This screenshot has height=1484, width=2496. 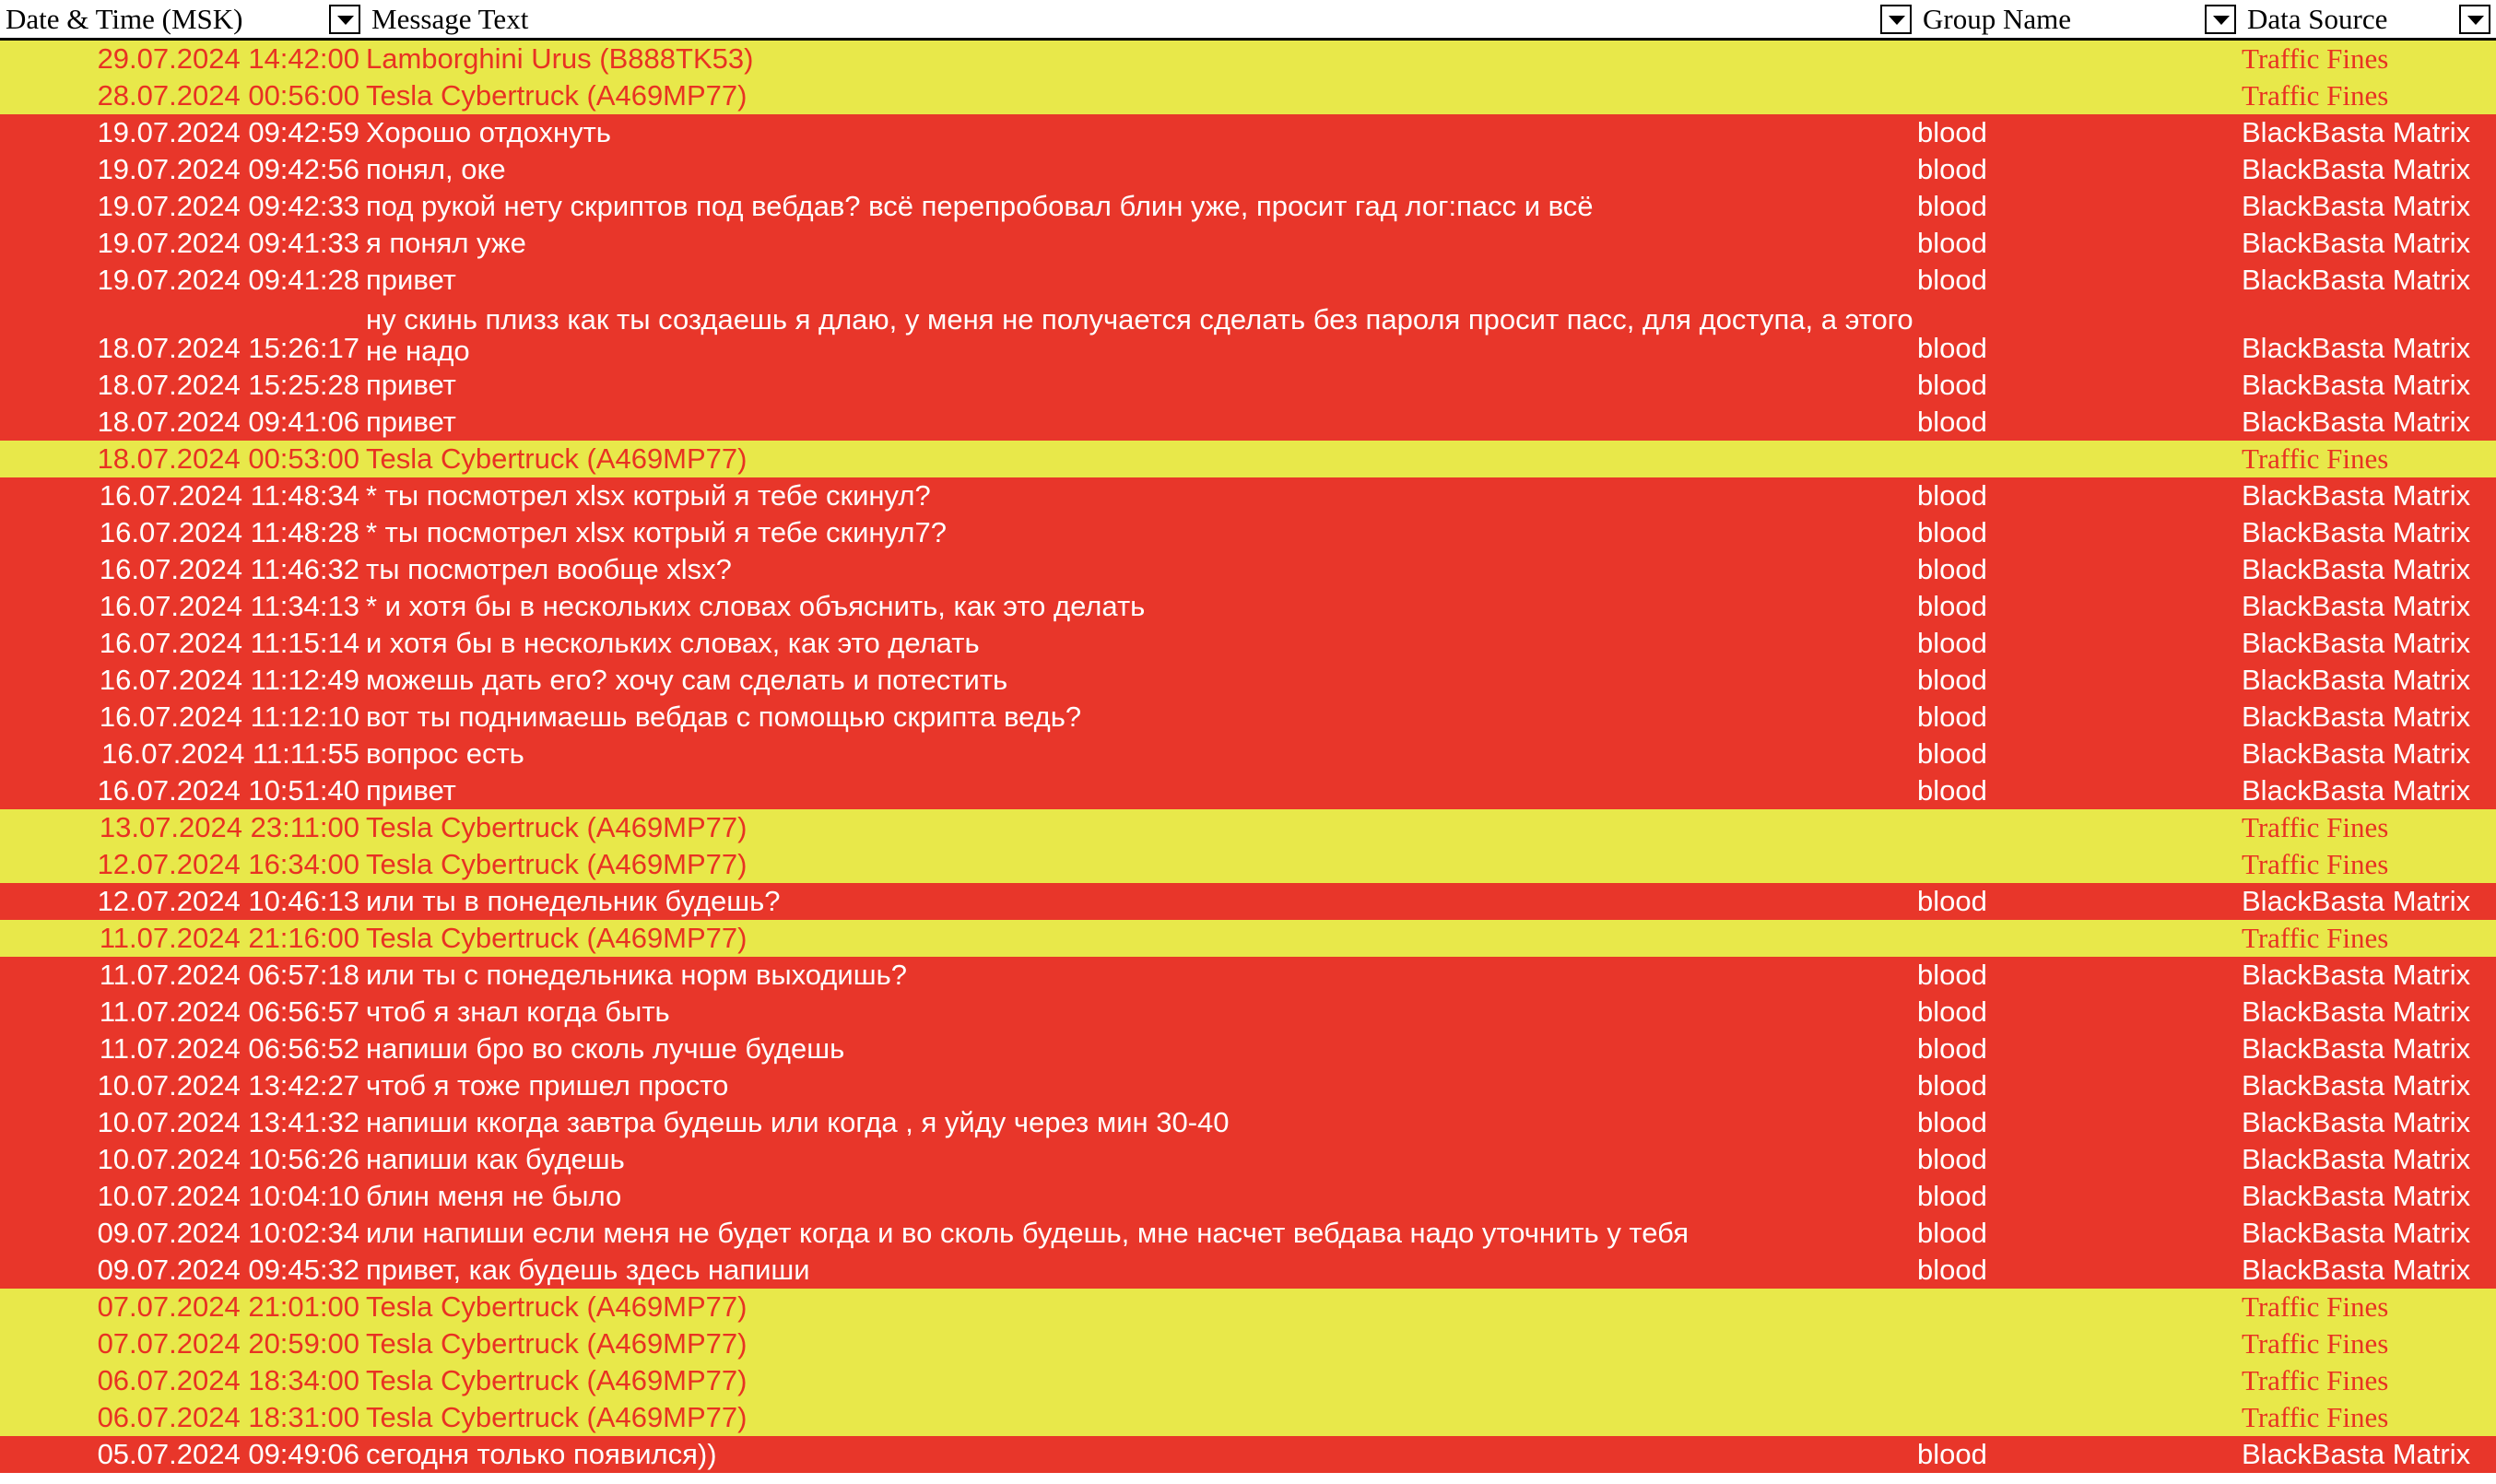 I want to click on cell-message: напиши бро во сколь лучше будешь, so click(x=1140, y=1049).